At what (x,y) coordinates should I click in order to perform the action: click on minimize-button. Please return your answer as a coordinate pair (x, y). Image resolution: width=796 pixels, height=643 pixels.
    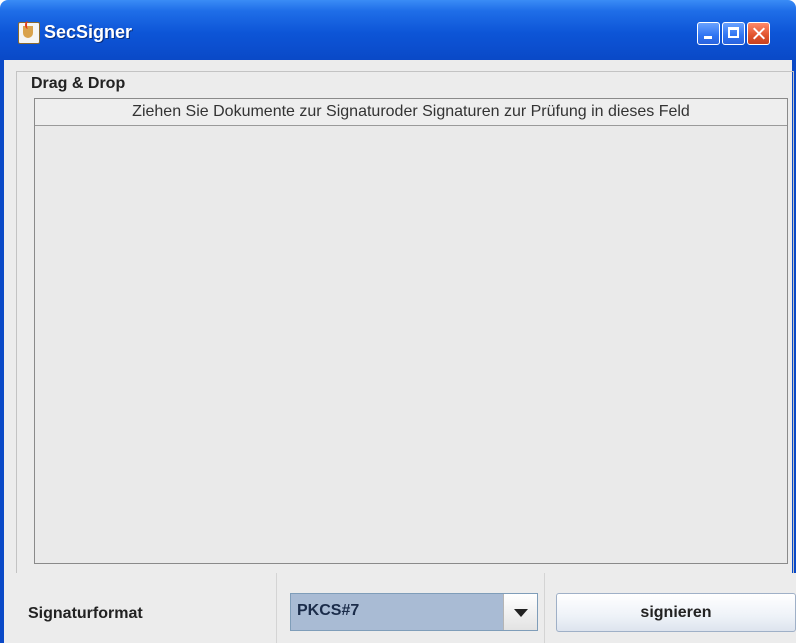
    Looking at the image, I should click on (708, 33).